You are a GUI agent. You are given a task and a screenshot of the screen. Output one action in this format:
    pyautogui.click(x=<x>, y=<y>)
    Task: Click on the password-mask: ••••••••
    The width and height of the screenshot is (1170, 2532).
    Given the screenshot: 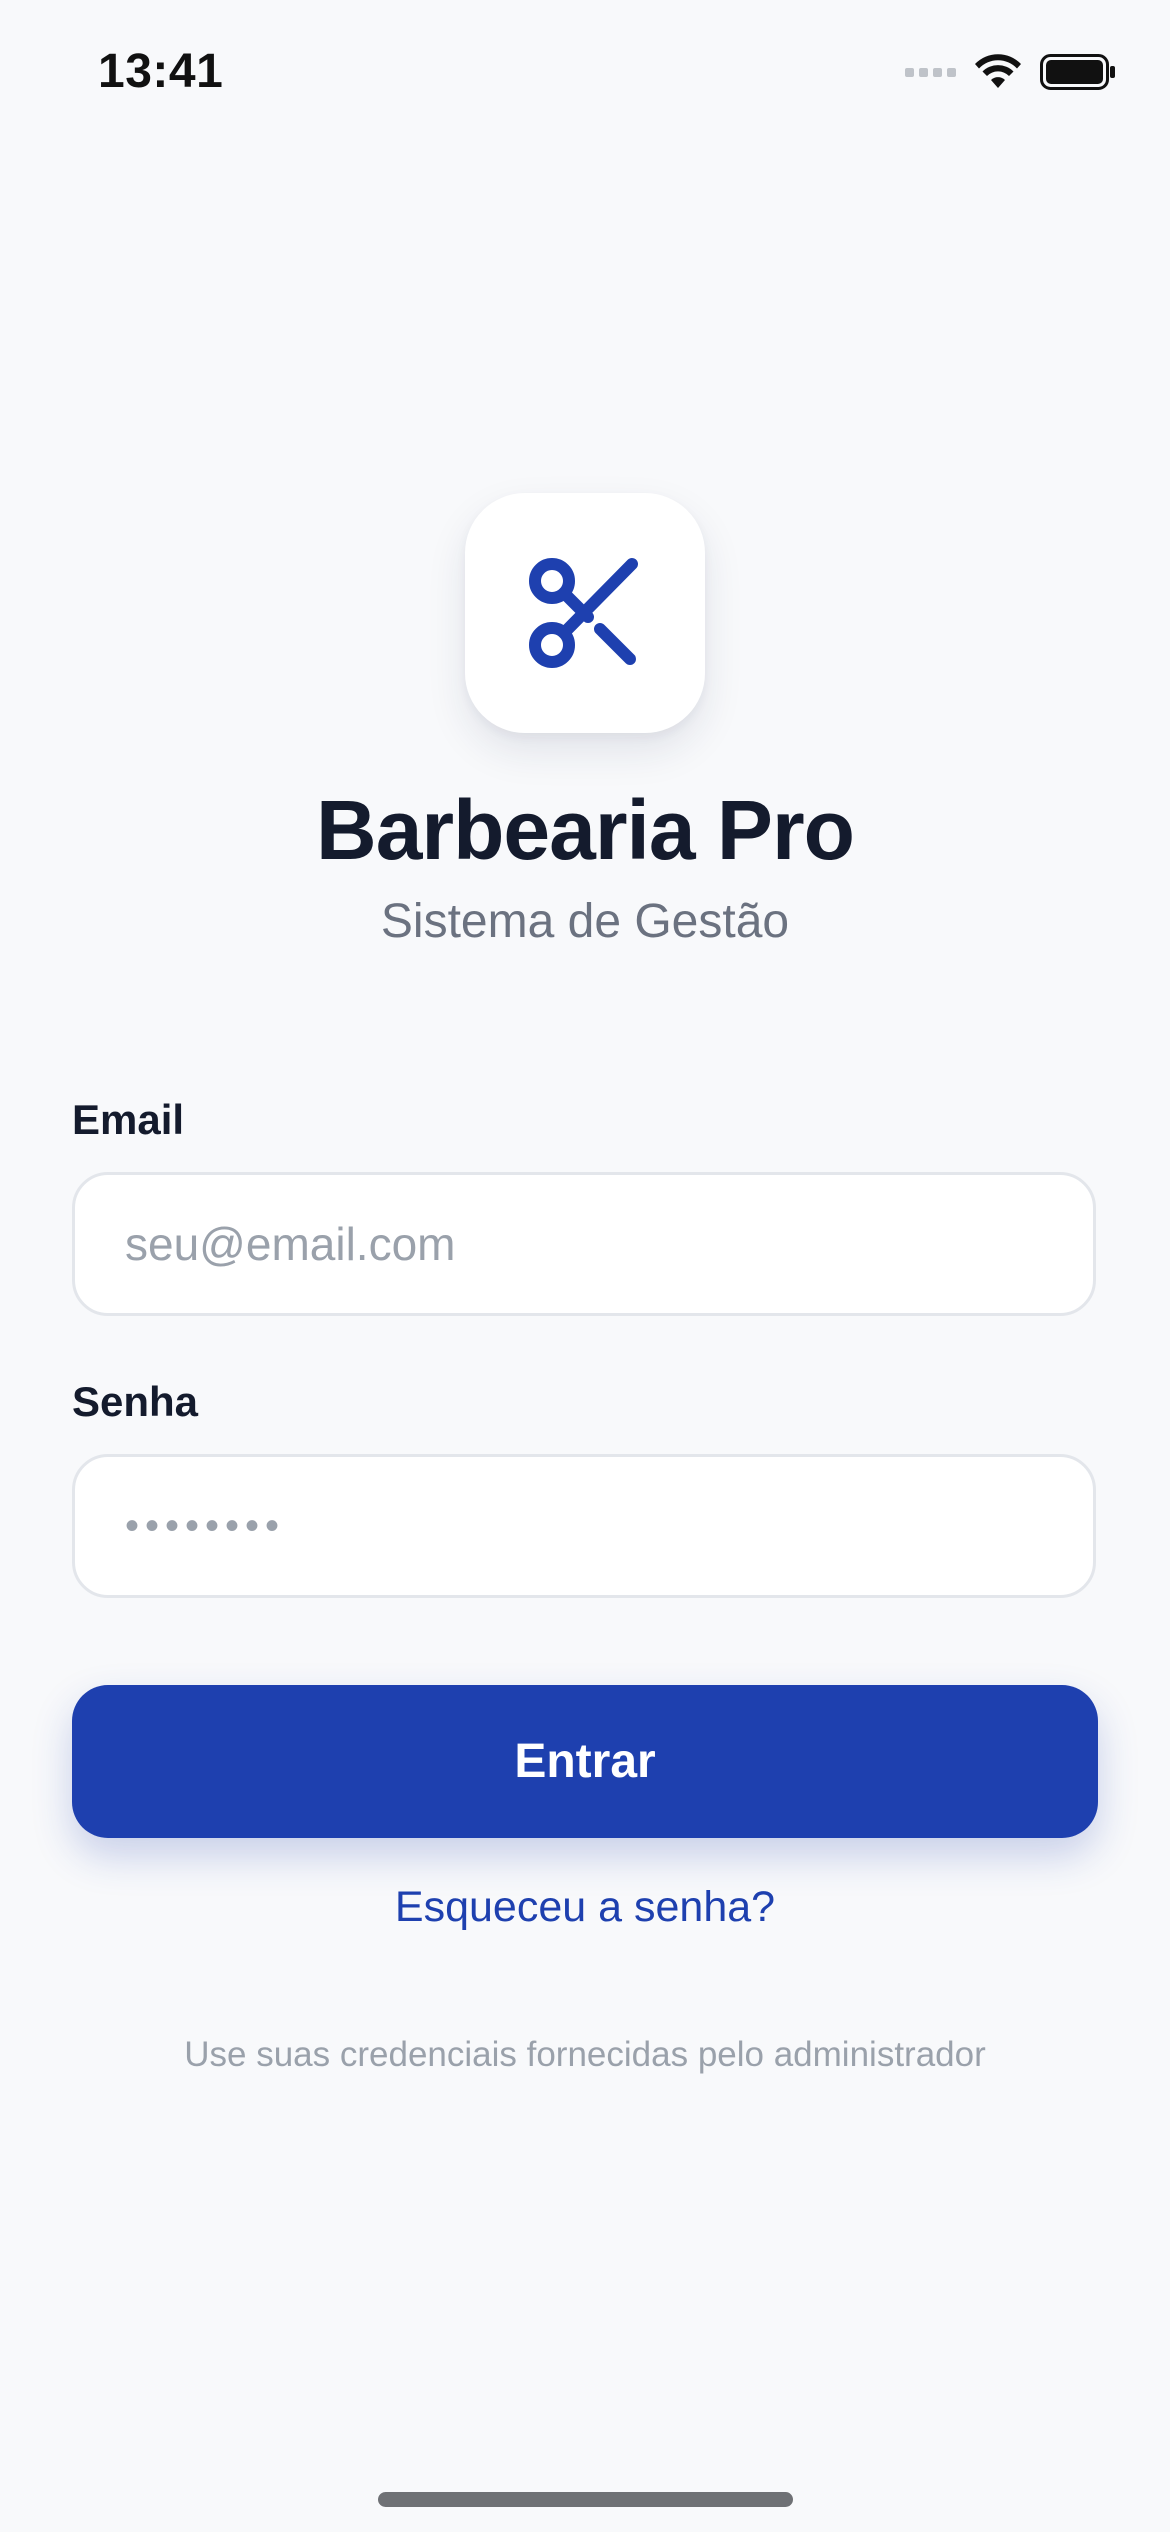 What is the action you would take?
    pyautogui.click(x=205, y=1525)
    